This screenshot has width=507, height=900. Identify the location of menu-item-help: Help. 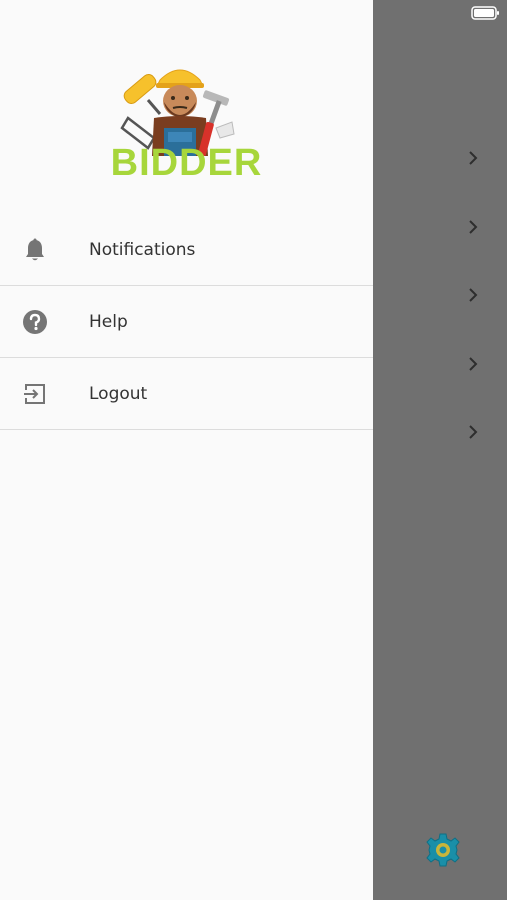
(186, 322).